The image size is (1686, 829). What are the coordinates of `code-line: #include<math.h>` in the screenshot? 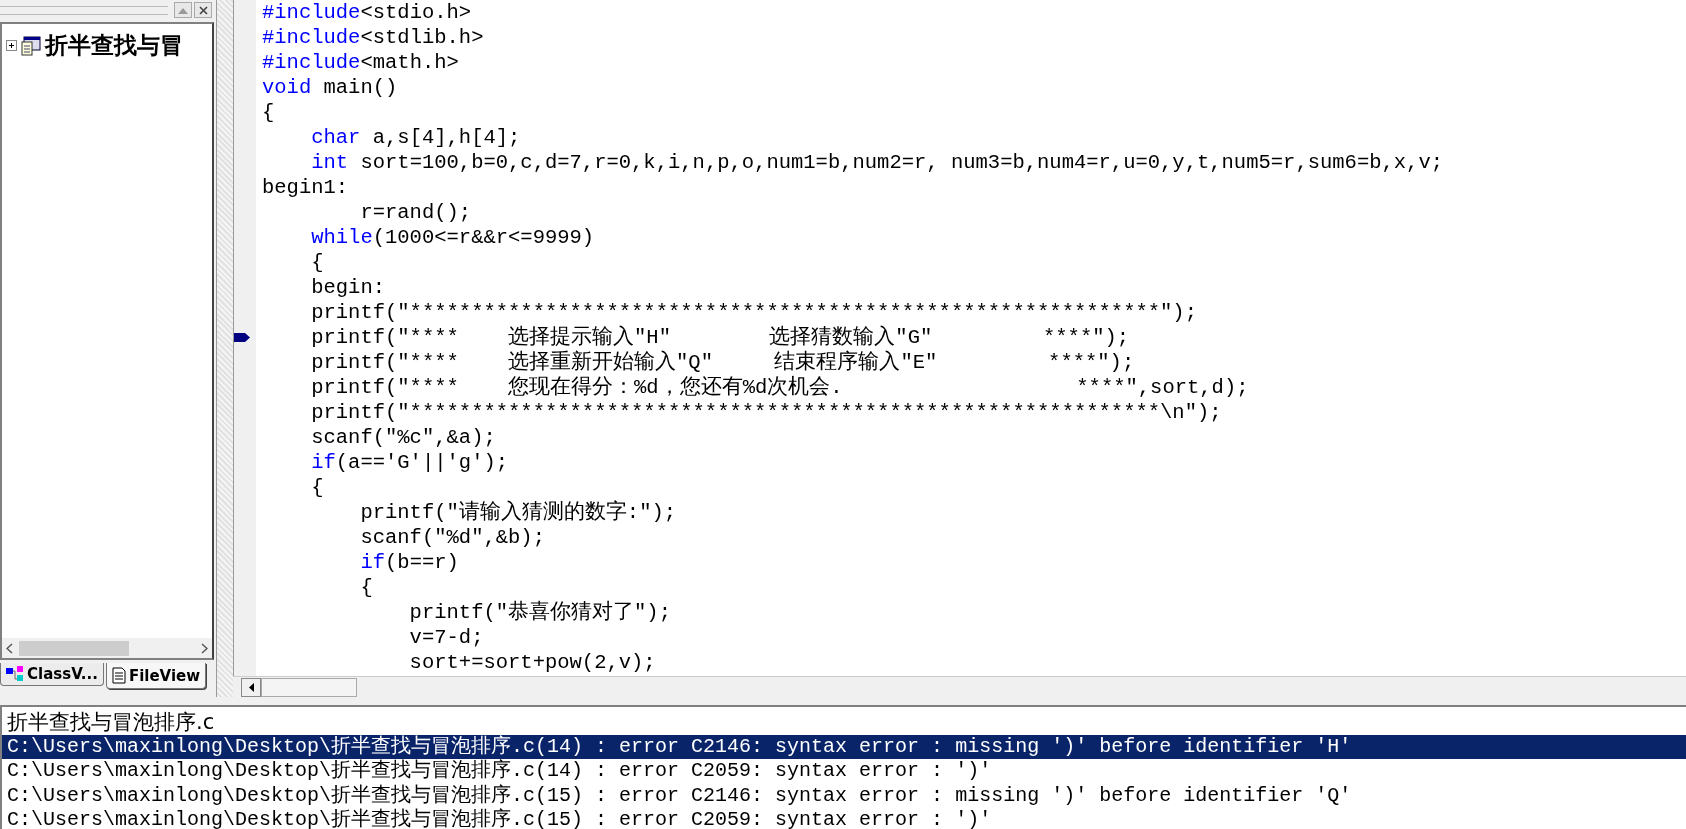 It's located at (361, 62).